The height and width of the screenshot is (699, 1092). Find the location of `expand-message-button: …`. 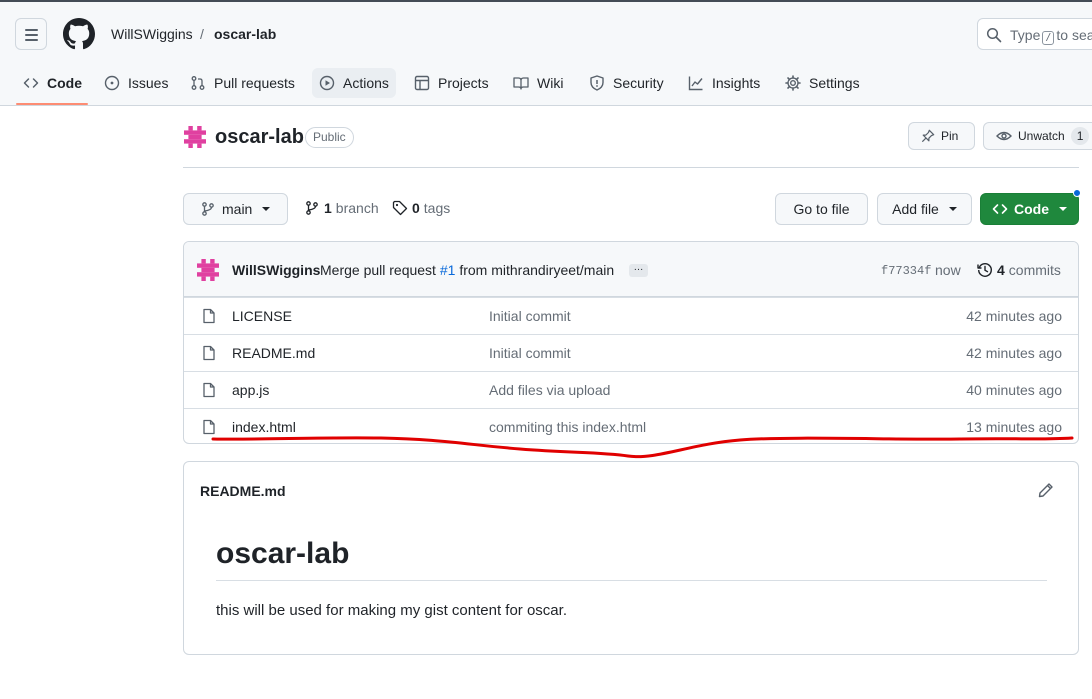

expand-message-button: … is located at coordinates (638, 270).